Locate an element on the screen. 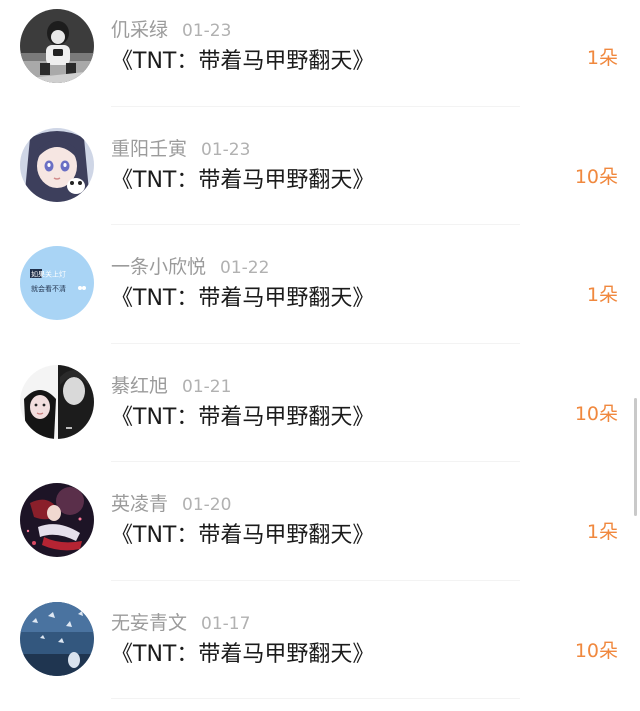 This screenshot has height=711, width=640. user-name: 重阳壬寅 is located at coordinates (149, 149).